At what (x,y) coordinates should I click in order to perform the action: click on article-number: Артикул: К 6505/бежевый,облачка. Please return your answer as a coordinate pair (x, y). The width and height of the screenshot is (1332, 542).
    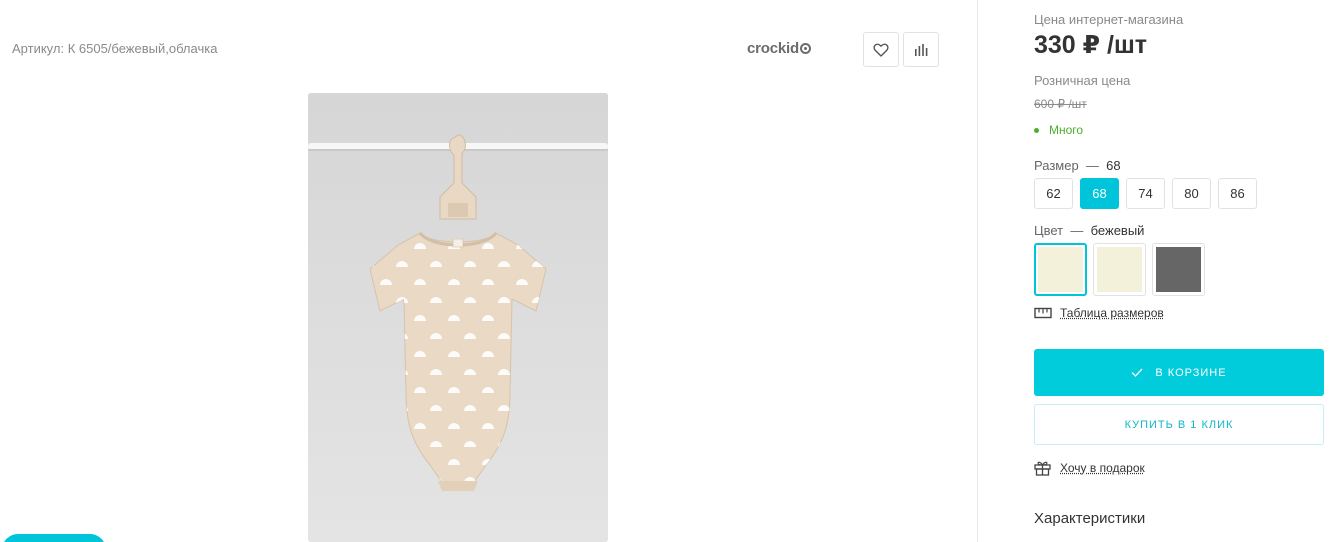
    Looking at the image, I should click on (115, 48).